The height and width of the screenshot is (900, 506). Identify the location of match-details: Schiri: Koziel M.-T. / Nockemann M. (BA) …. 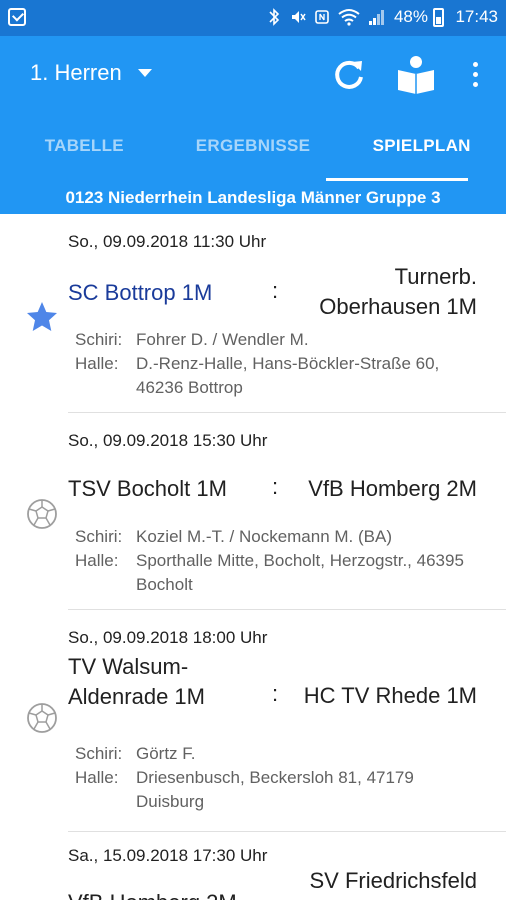
(270, 561).